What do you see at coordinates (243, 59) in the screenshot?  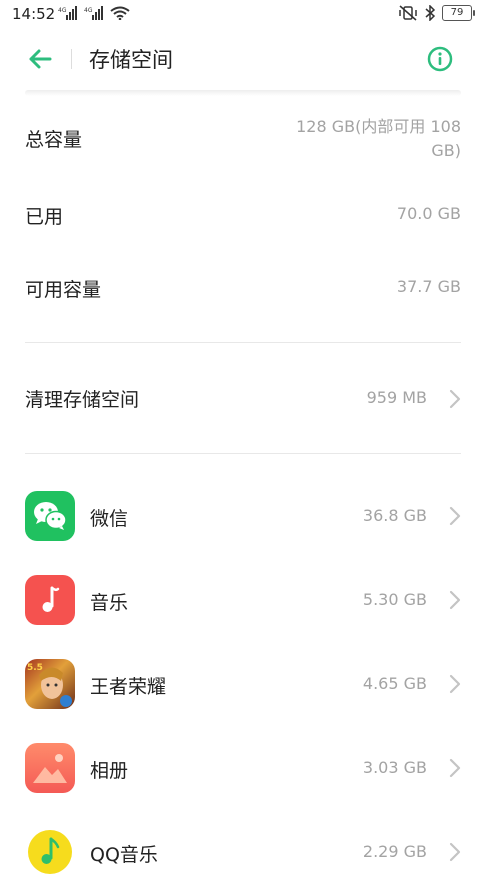 I see `header: 存储空间` at bounding box center [243, 59].